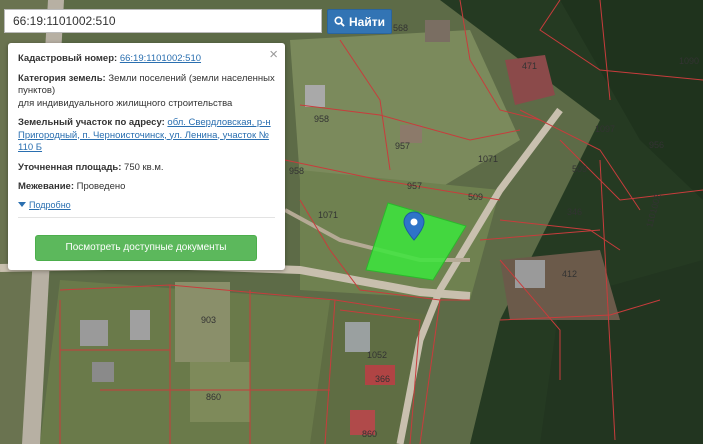  Describe the element at coordinates (339, 21) in the screenshot. I see `search-icon` at that location.